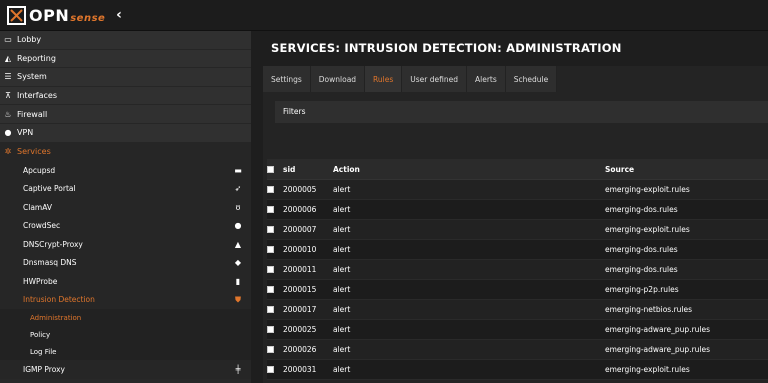 Image resolution: width=768 pixels, height=383 pixels. I want to click on cell-sid: 2000031, so click(300, 369).